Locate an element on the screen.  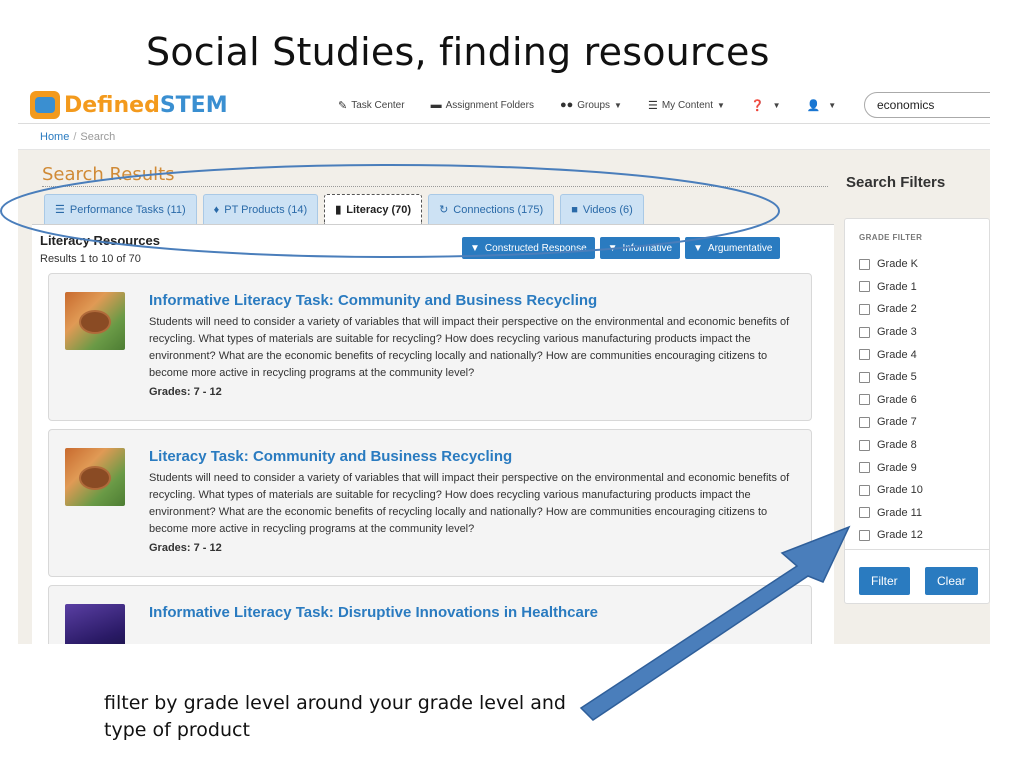
logo-text: DefinedSTEM is located at coordinates (146, 105).